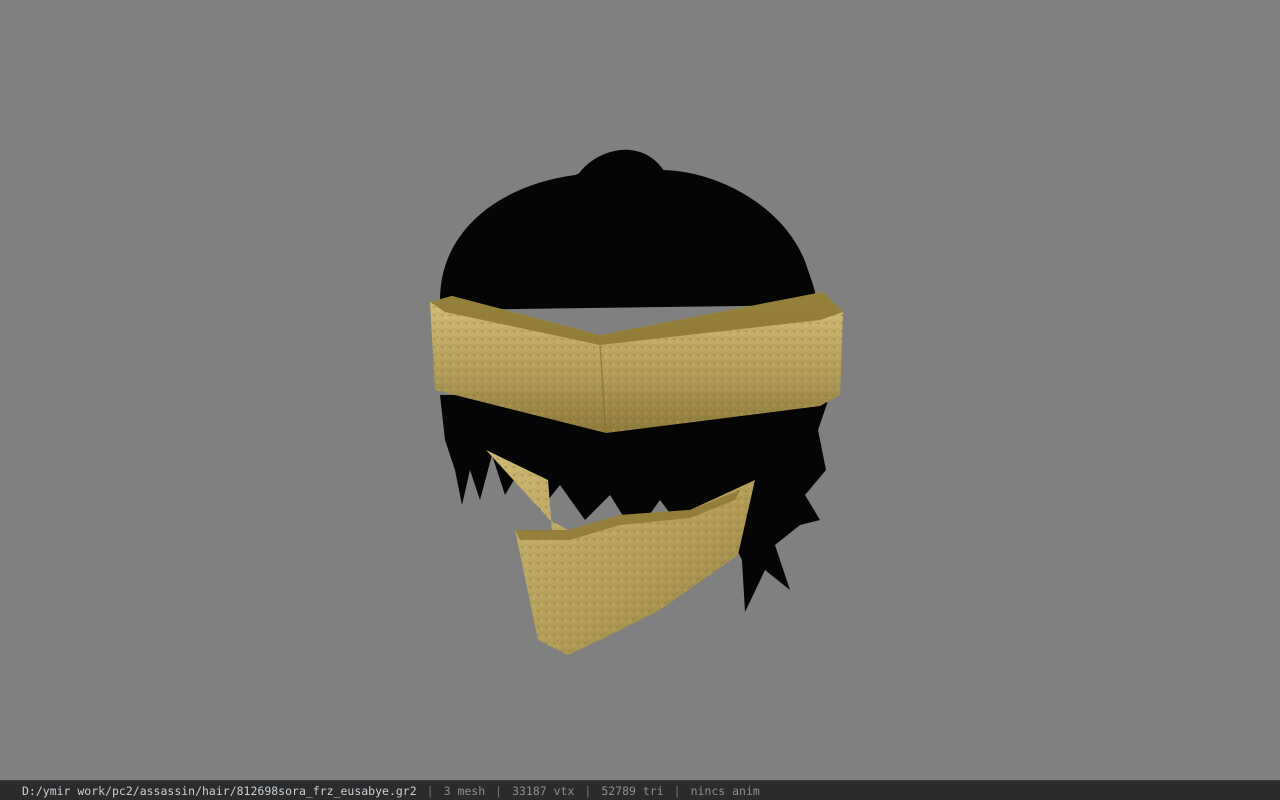 The width and height of the screenshot is (1280, 800). Describe the element at coordinates (543, 790) in the screenshot. I see `vertex-count: 33187 vtx` at that location.